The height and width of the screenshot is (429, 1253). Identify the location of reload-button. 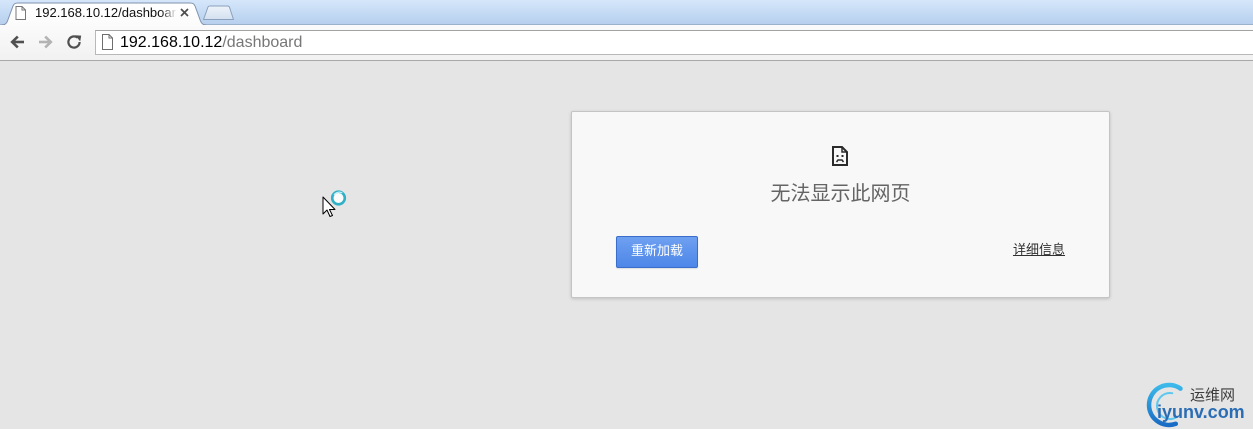
(74, 42).